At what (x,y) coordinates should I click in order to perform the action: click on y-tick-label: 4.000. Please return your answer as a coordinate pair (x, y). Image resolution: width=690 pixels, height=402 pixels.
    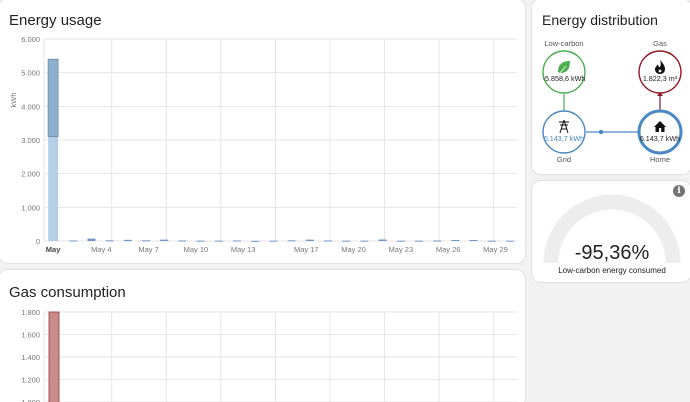
    Looking at the image, I should click on (30, 106).